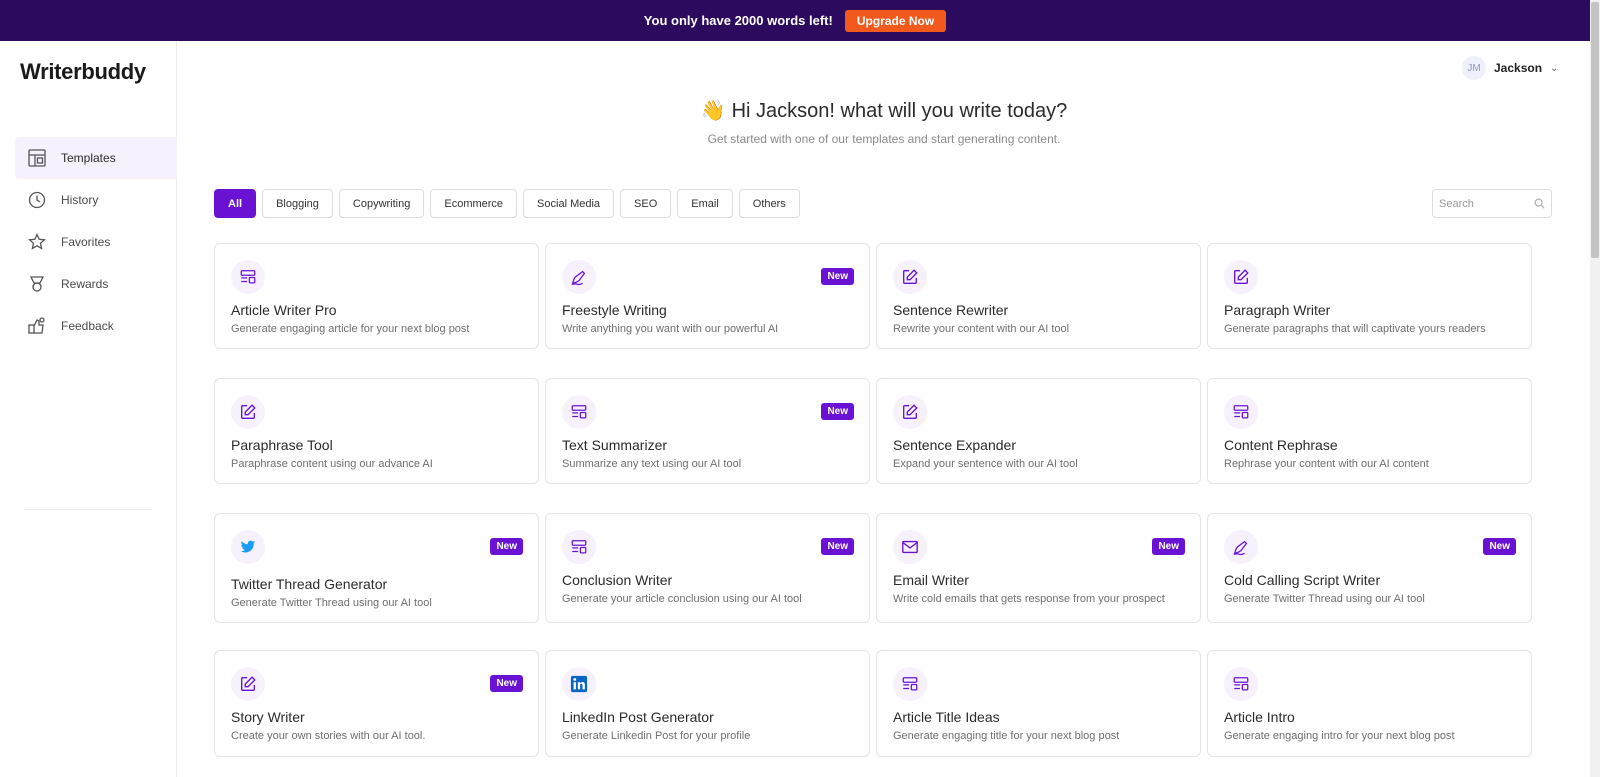 The height and width of the screenshot is (777, 1600). Describe the element at coordinates (37, 284) in the screenshot. I see `medal-icon` at that location.